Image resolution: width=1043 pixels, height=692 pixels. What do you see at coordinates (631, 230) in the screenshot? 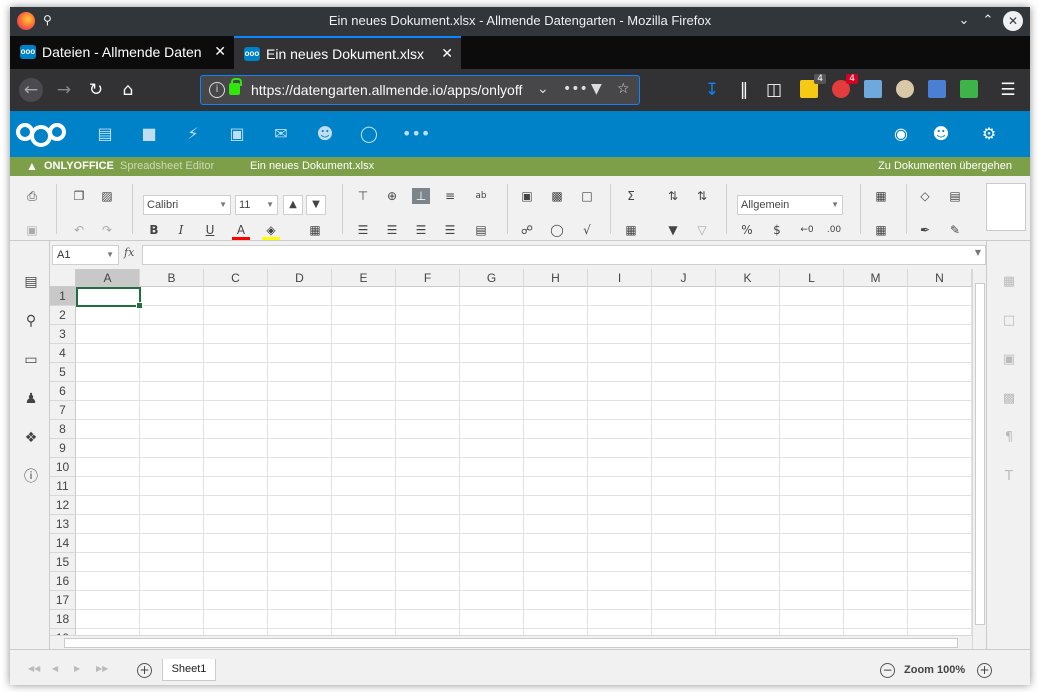
I see `table-template-icon: ▦` at bounding box center [631, 230].